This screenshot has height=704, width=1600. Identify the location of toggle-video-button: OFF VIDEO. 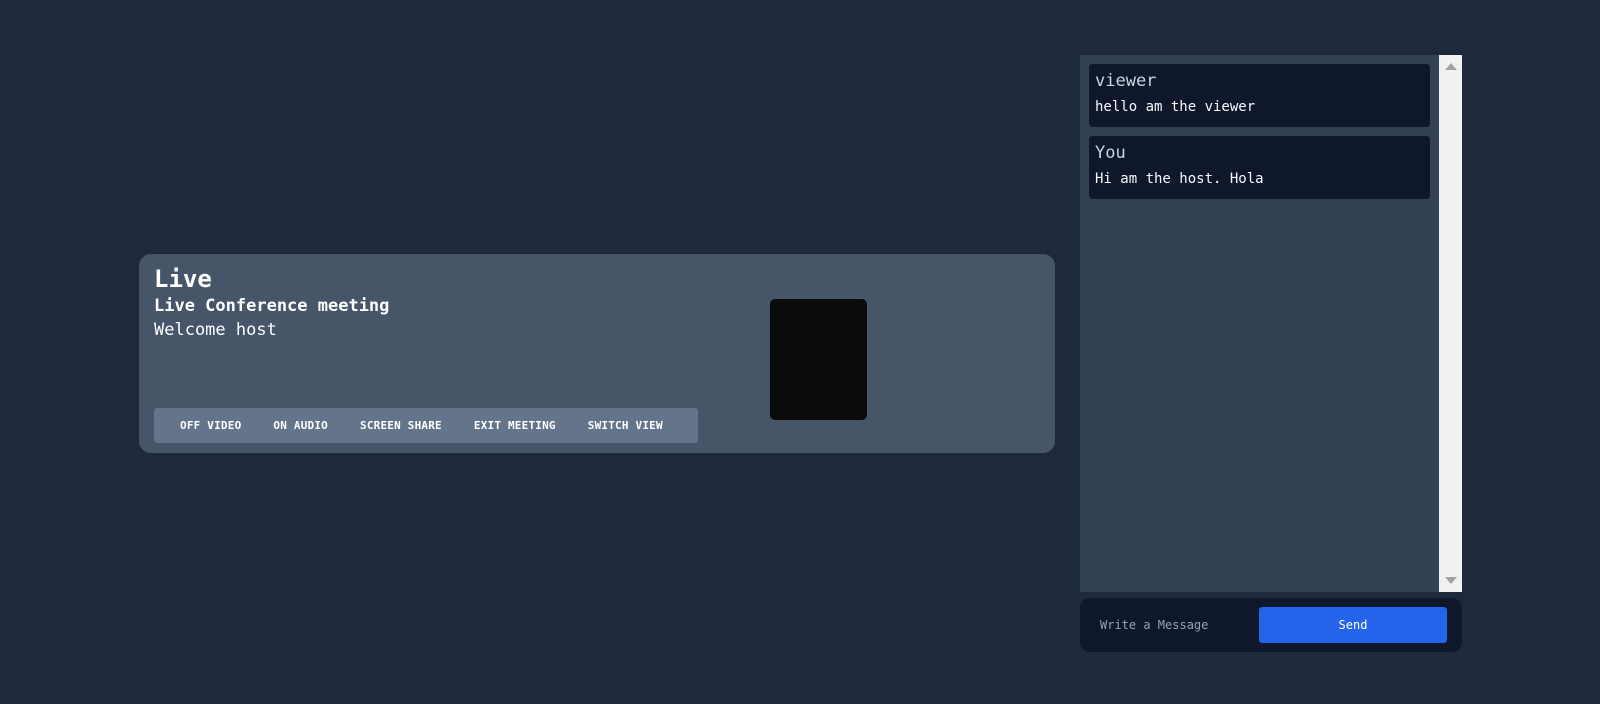
(210, 425).